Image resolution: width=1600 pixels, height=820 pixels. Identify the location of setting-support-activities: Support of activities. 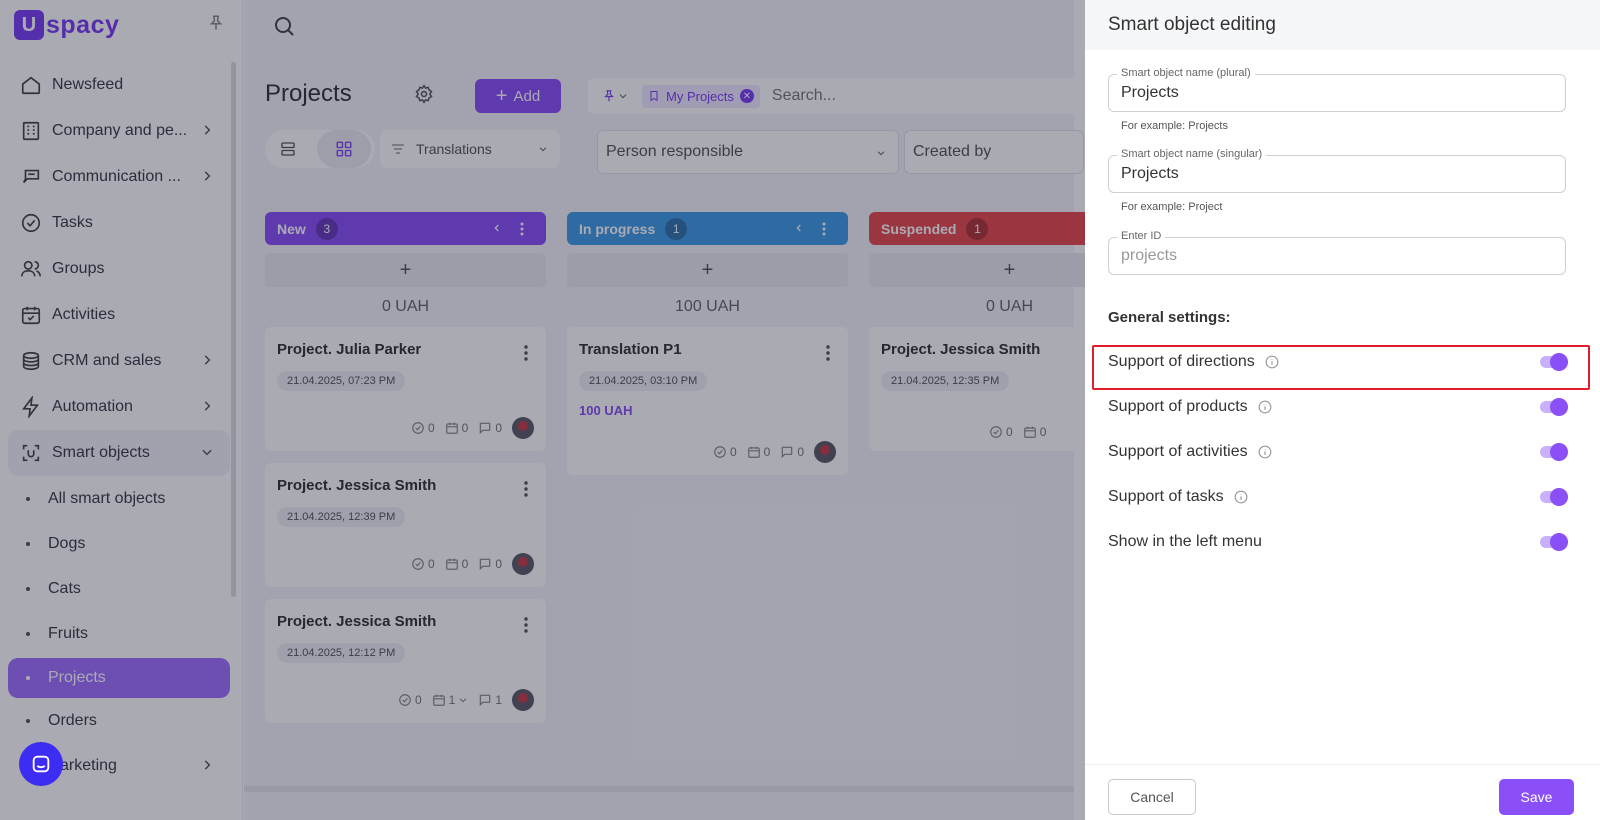
(1338, 452).